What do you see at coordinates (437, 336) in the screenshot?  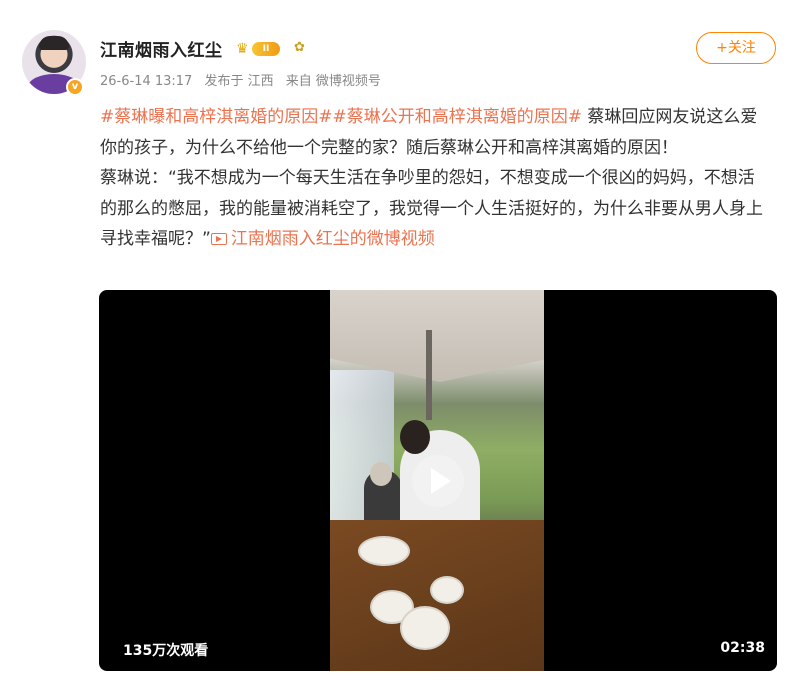 I see `thumbnail-umbrella` at bounding box center [437, 336].